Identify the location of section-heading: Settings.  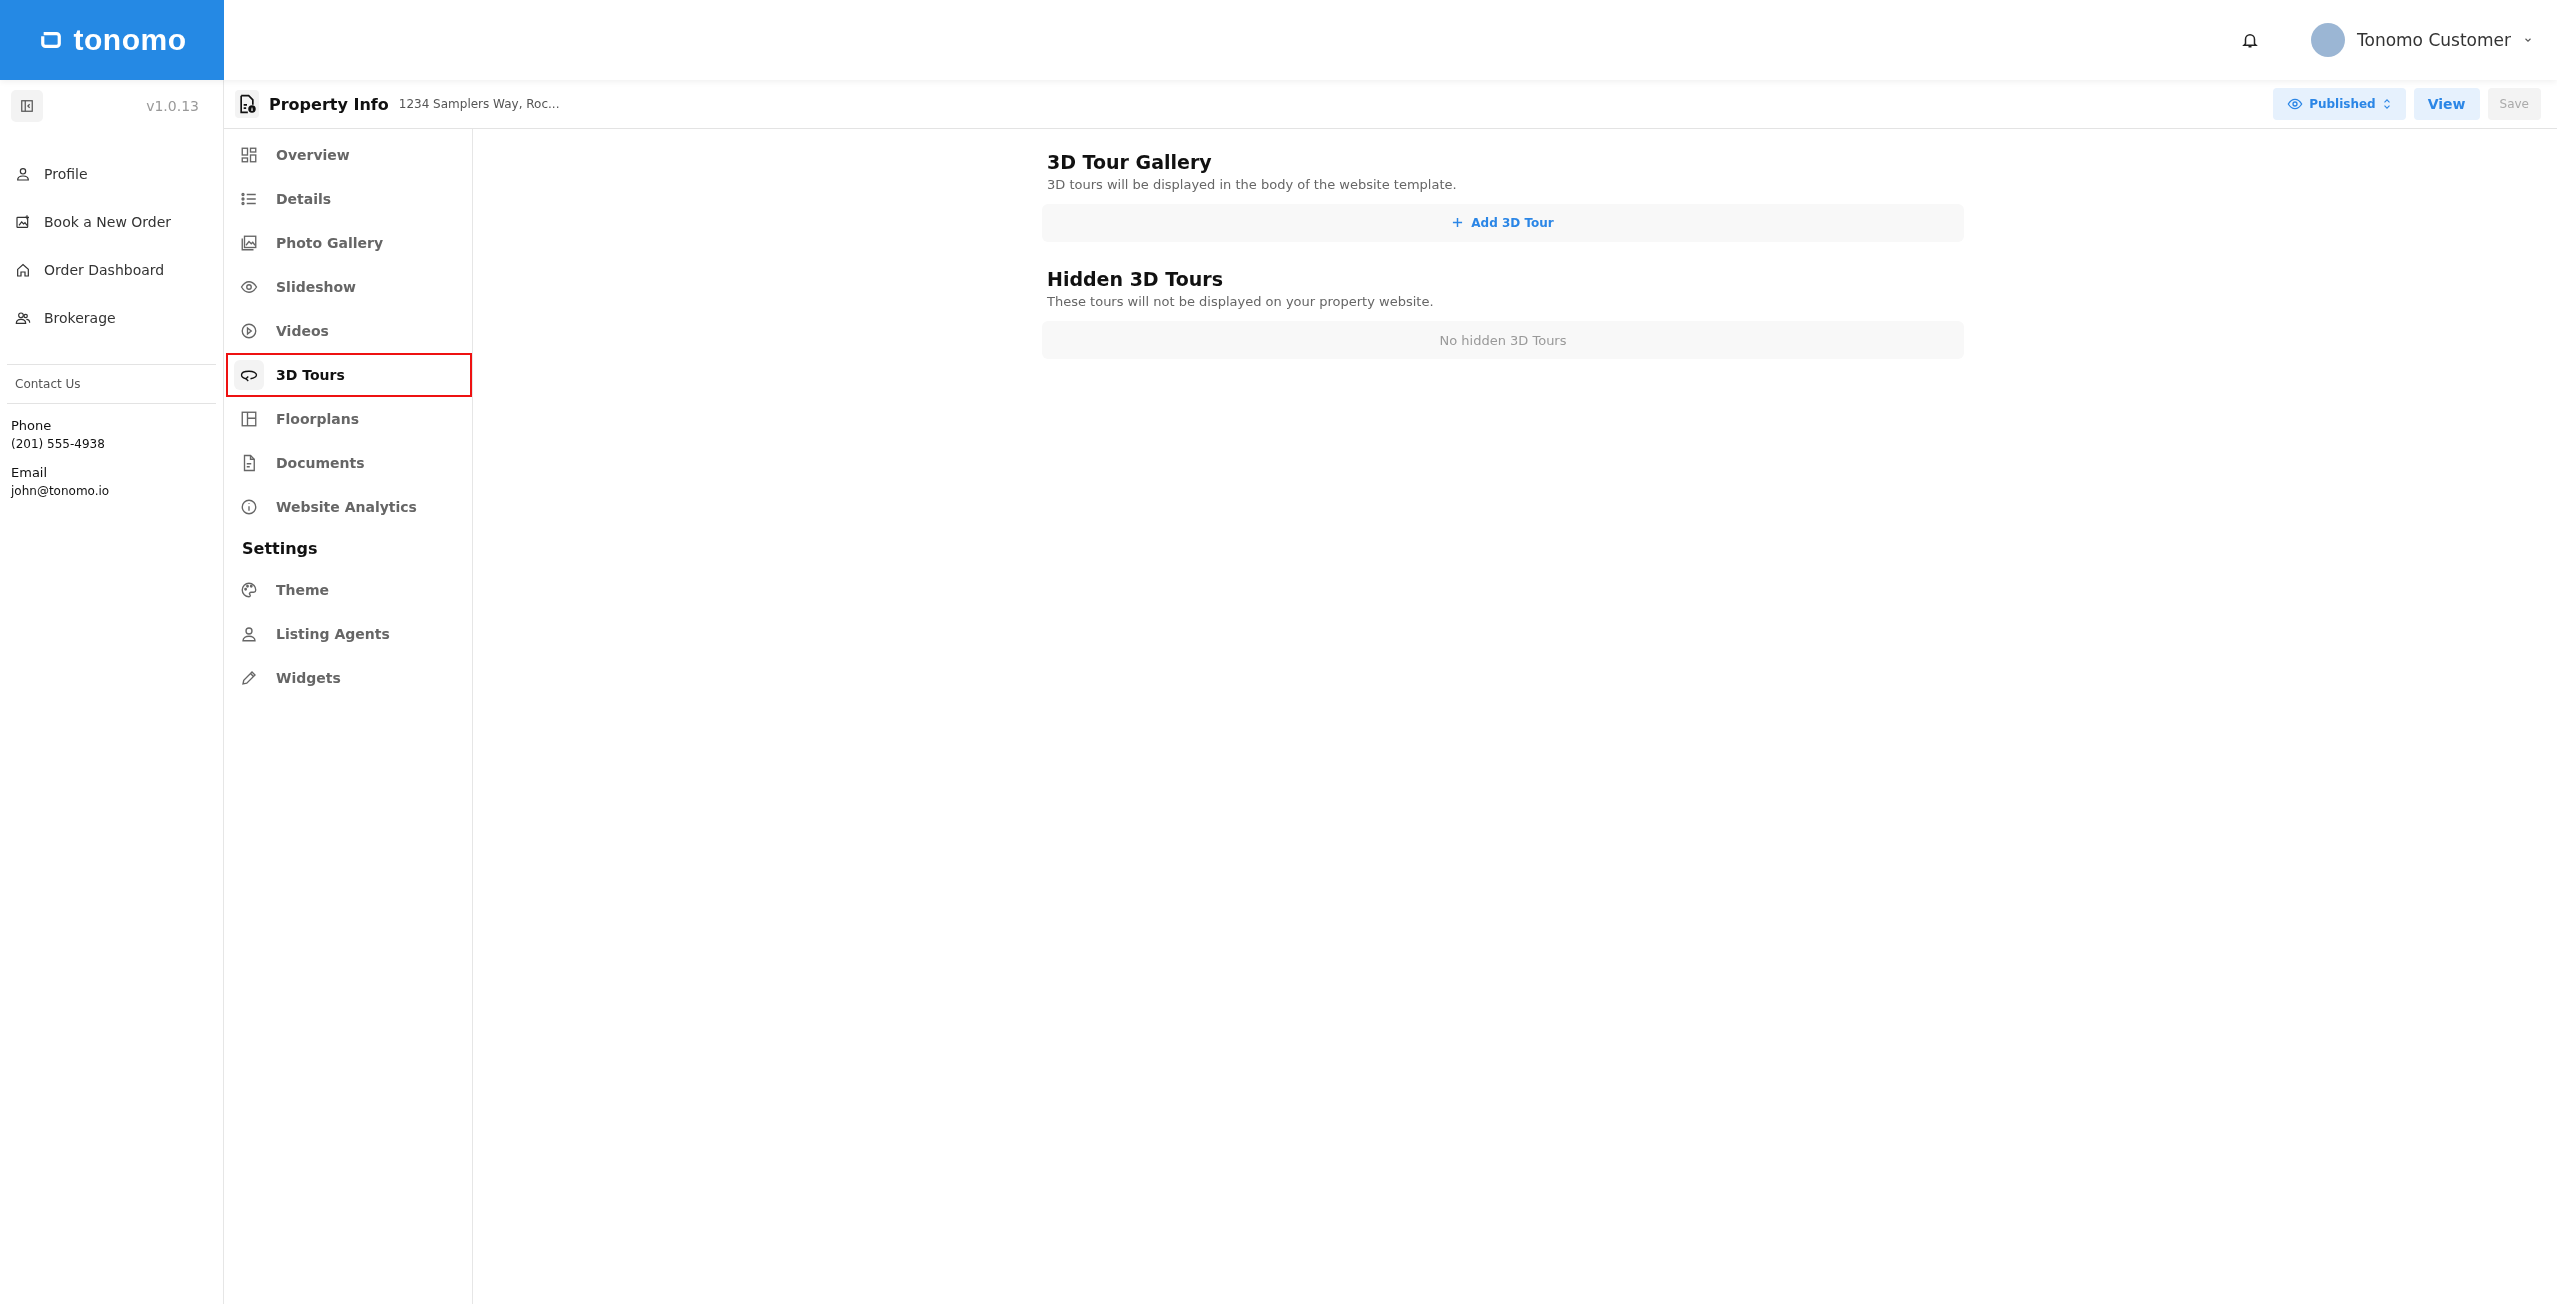
(280, 549).